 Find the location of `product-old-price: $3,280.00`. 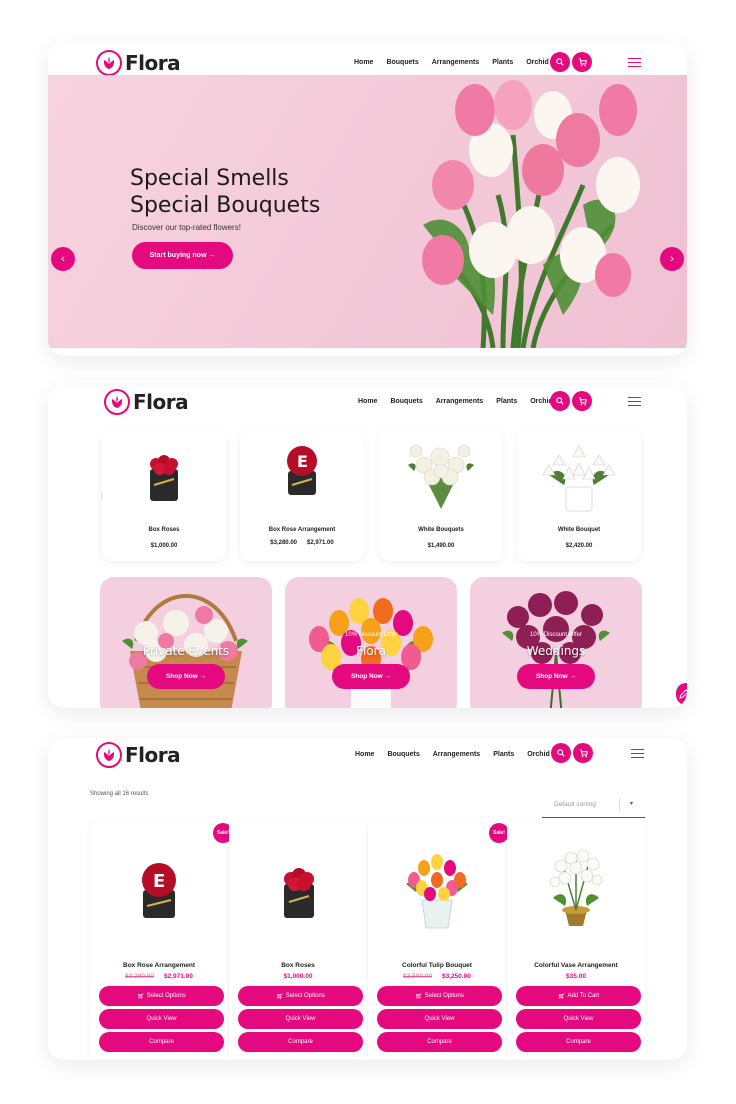

product-old-price: $3,280.00 is located at coordinates (283, 543).